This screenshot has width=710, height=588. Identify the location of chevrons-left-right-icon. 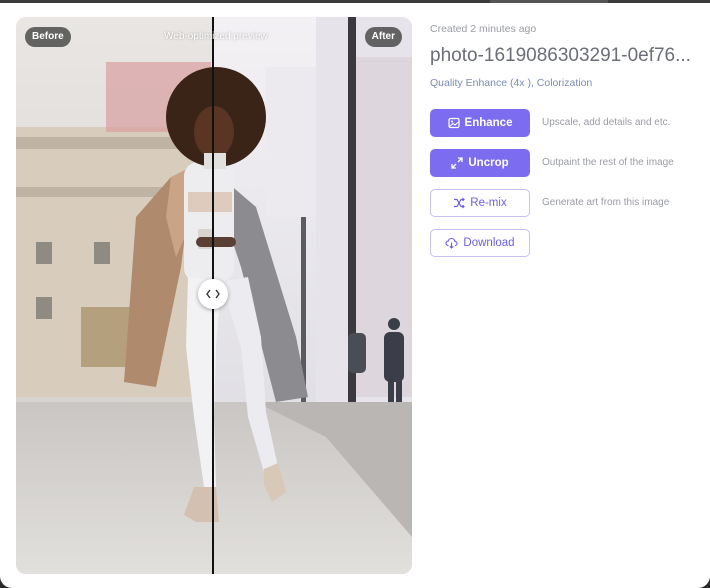
(213, 294).